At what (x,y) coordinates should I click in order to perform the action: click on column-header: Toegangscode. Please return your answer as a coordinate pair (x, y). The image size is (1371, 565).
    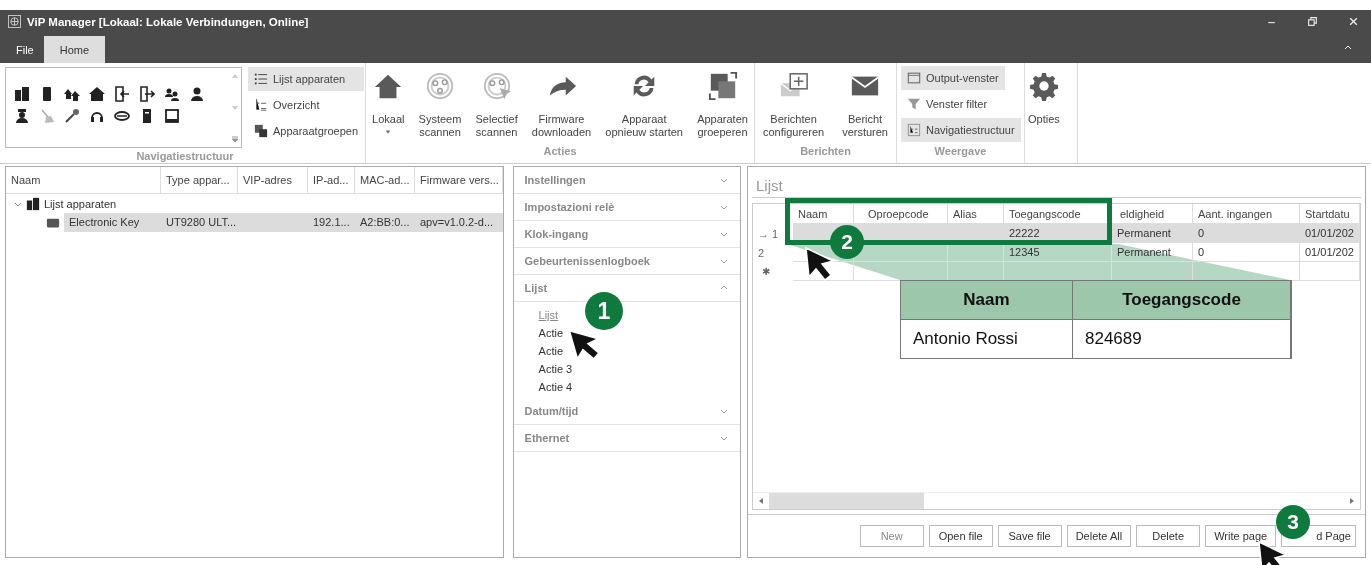
    Looking at the image, I should click on (1182, 300).